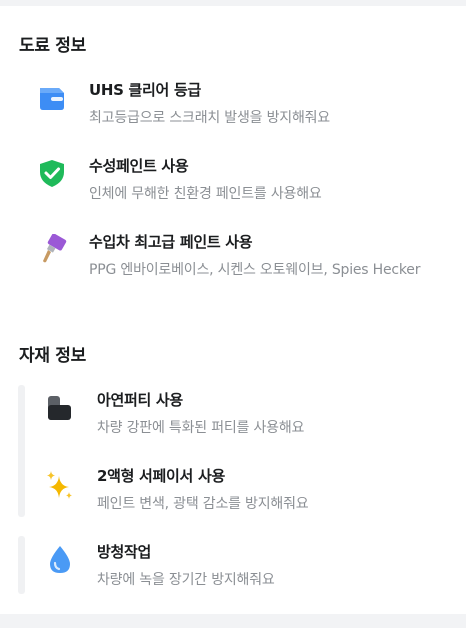 This screenshot has width=466, height=628. I want to click on bottom-separator, so click(233, 621).